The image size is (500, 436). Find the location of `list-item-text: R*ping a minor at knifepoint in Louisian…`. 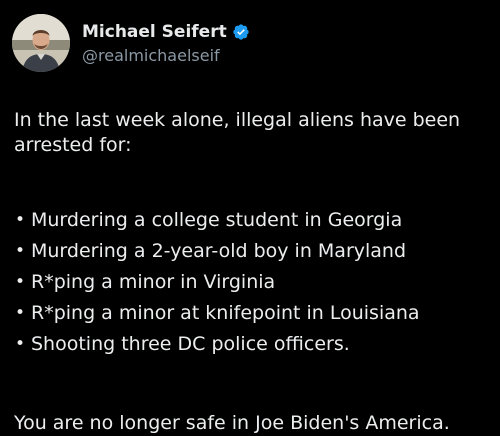

list-item-text: R*ping a minor at knifepoint in Louisian… is located at coordinates (225, 313).